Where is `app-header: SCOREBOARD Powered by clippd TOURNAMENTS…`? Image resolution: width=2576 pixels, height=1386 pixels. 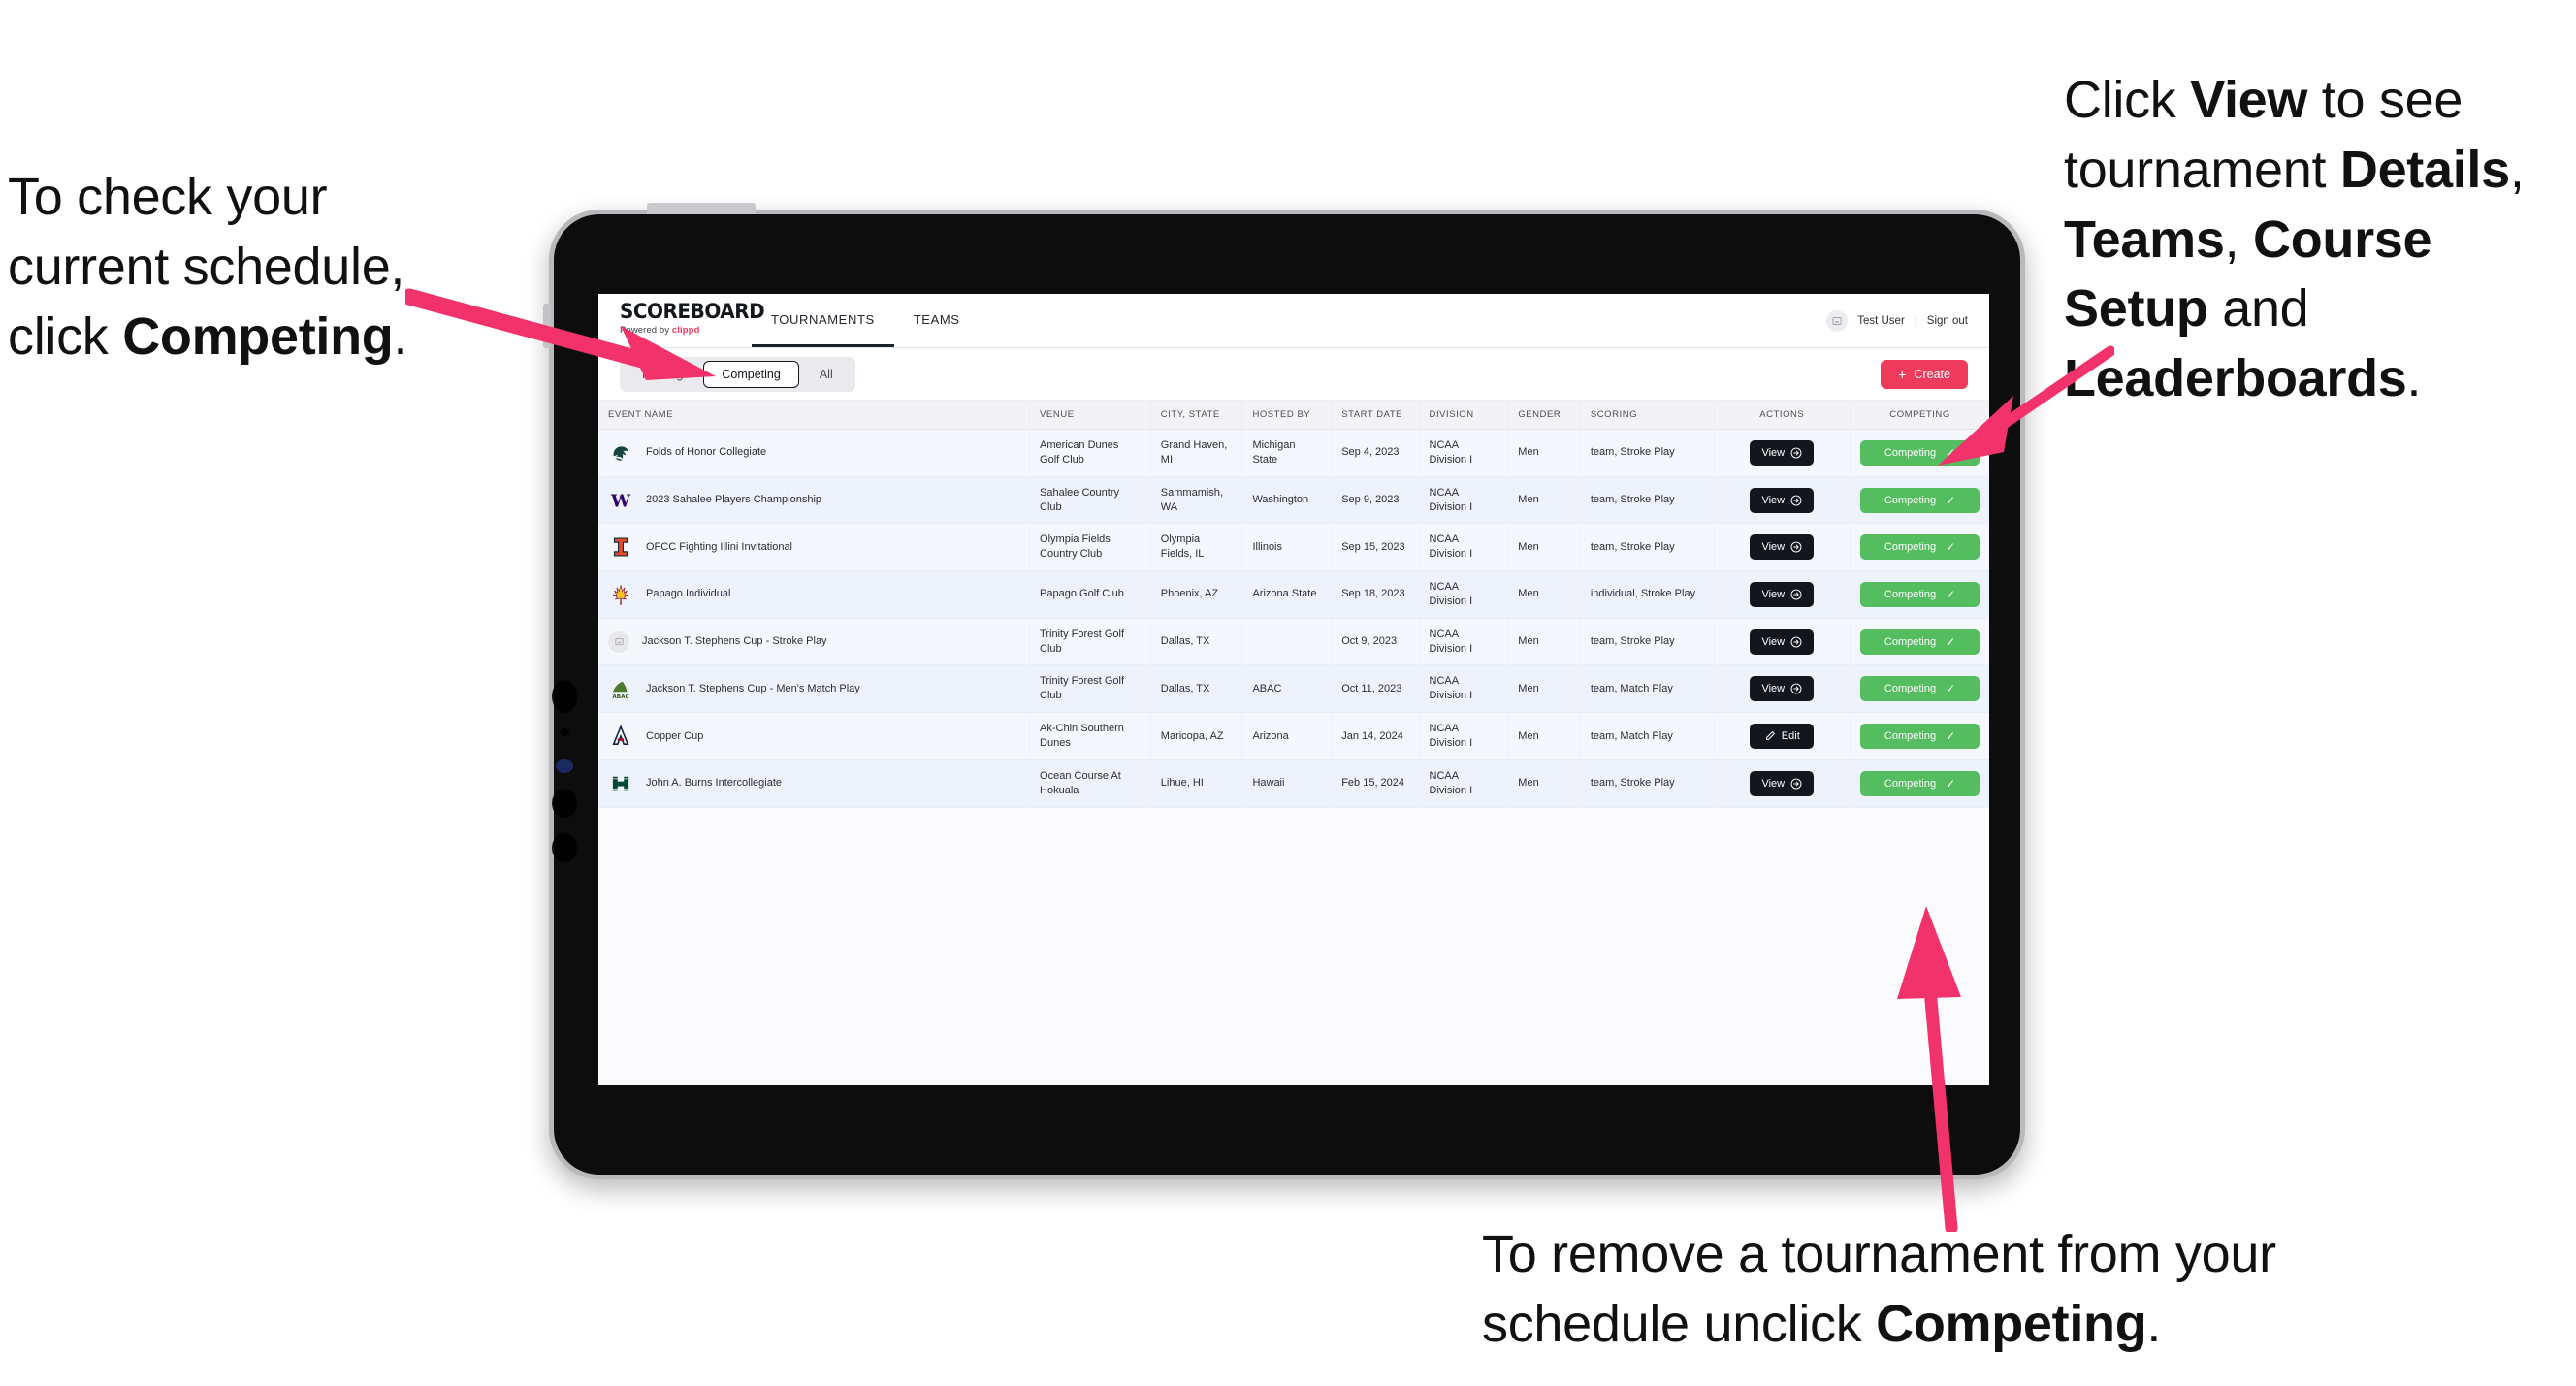
app-header: SCOREBOARD Powered by clippd TOURNAMENTS… is located at coordinates (1293, 321).